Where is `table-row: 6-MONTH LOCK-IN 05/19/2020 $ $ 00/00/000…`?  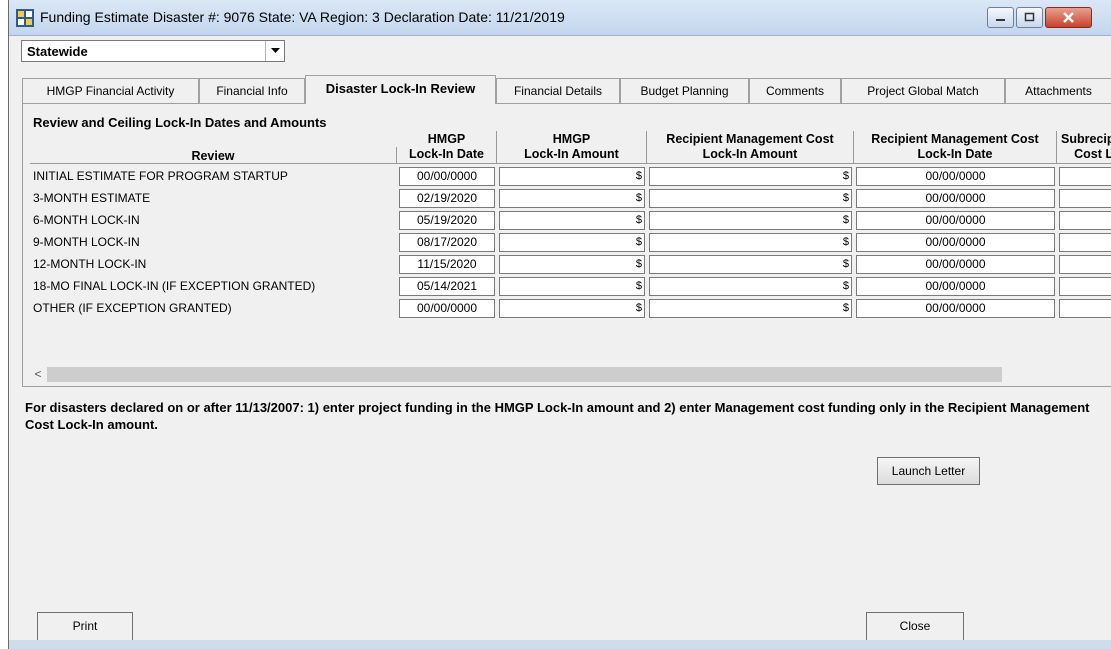 table-row: 6-MONTH LOCK-IN 05/19/2020 $ $ 00/00/000… is located at coordinates (570, 220).